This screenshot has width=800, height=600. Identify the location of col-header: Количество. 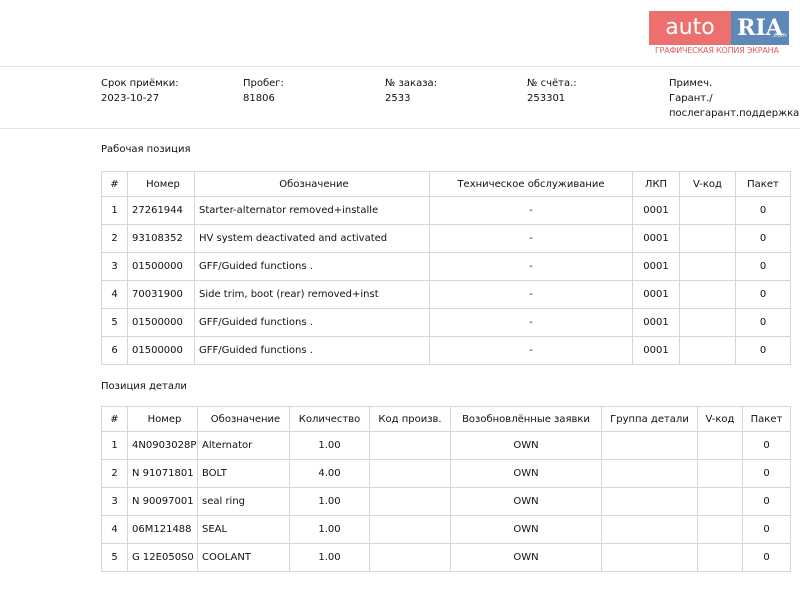
(329, 419).